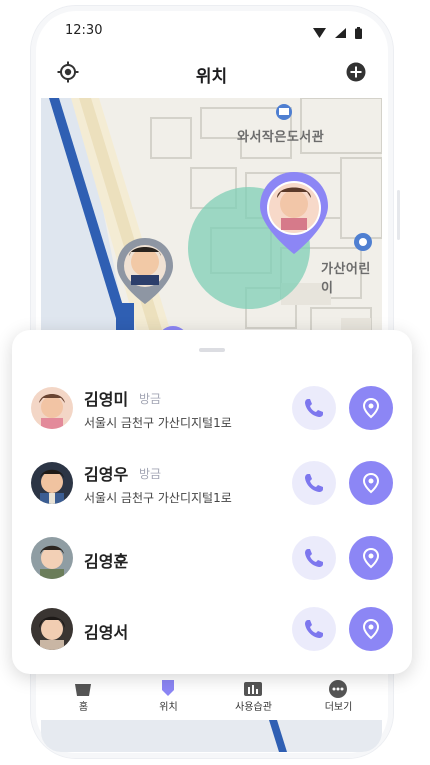 This screenshot has width=430, height=765. I want to click on home-icon, so click(83, 690).